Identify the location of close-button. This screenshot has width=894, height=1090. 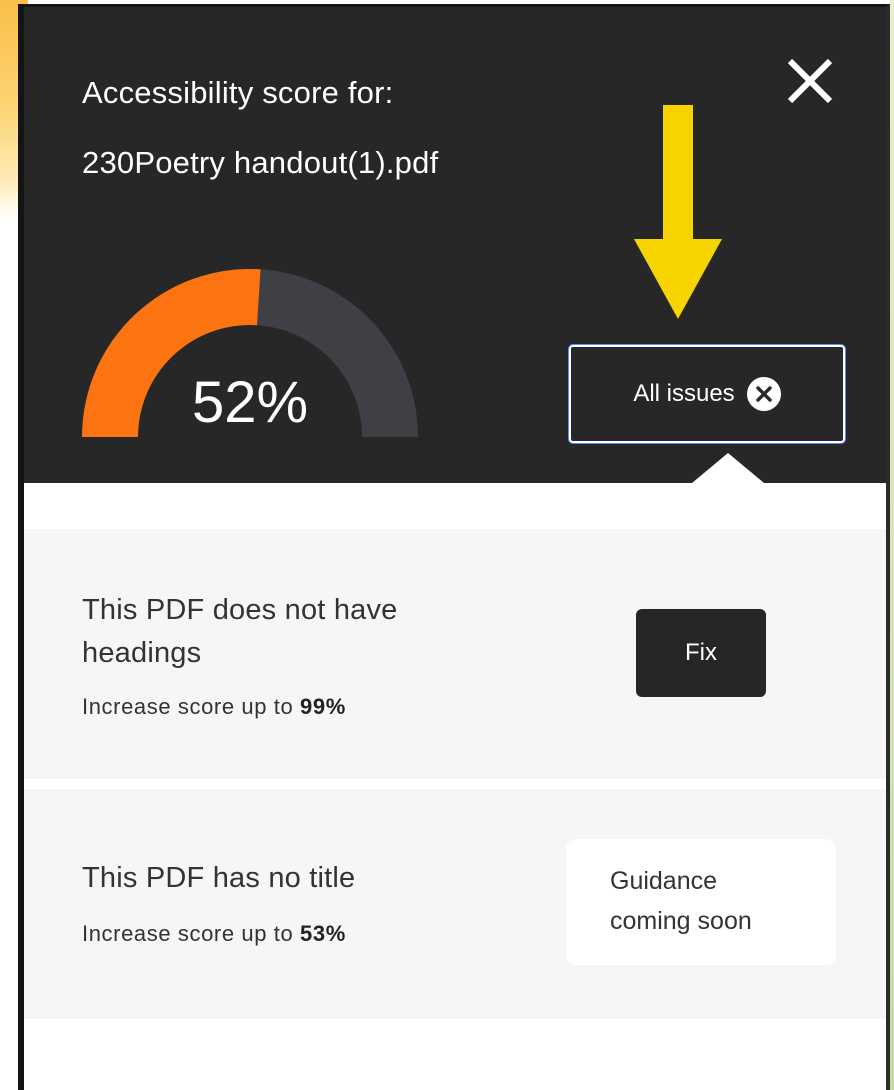
(810, 81).